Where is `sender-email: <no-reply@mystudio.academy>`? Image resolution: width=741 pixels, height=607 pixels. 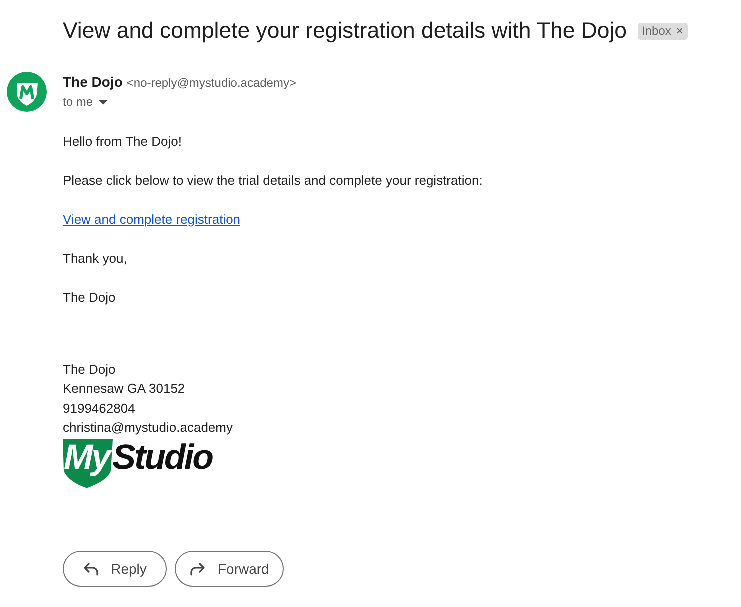
sender-email: <no-reply@mystudio.academy> is located at coordinates (211, 83).